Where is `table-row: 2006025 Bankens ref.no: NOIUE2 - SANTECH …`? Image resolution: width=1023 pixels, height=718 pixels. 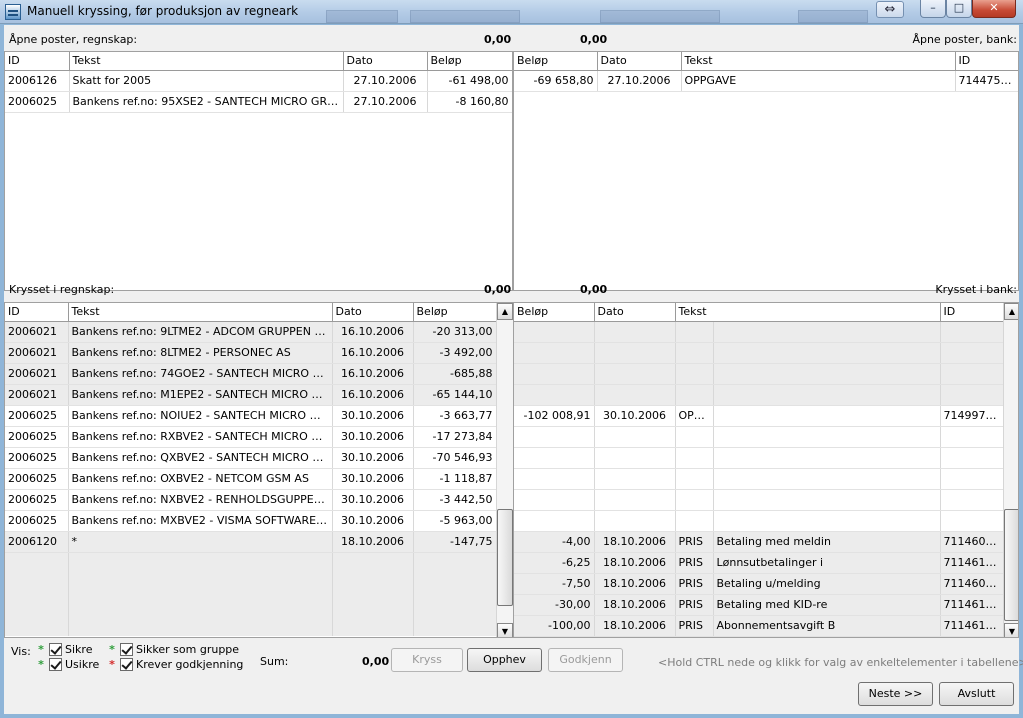 table-row: 2006025 Bankens ref.no: NOIUE2 - SANTECH … is located at coordinates (251, 416).